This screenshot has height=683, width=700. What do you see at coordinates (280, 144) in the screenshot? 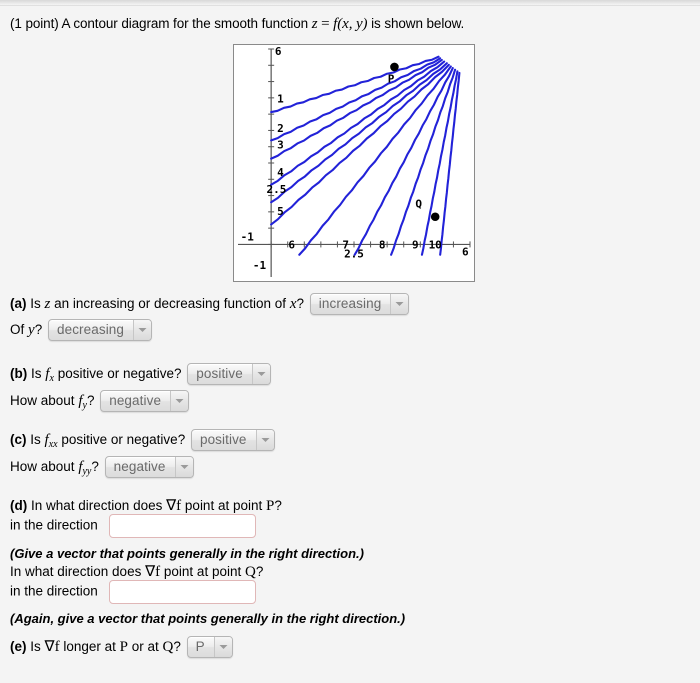
I see `contour-label-3: 3` at bounding box center [280, 144].